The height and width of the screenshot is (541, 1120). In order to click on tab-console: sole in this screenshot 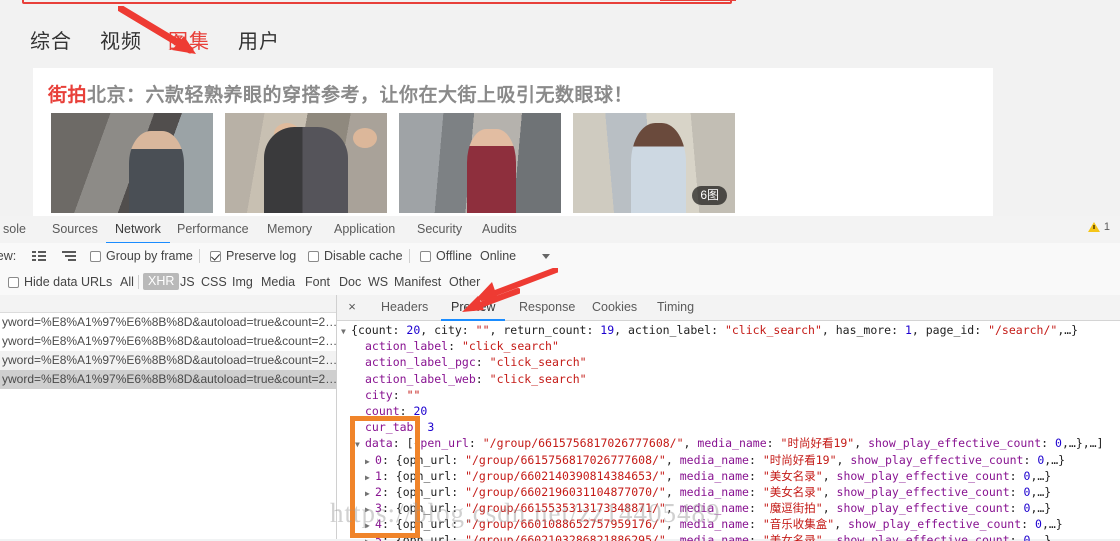, I will do `click(17, 229)`.